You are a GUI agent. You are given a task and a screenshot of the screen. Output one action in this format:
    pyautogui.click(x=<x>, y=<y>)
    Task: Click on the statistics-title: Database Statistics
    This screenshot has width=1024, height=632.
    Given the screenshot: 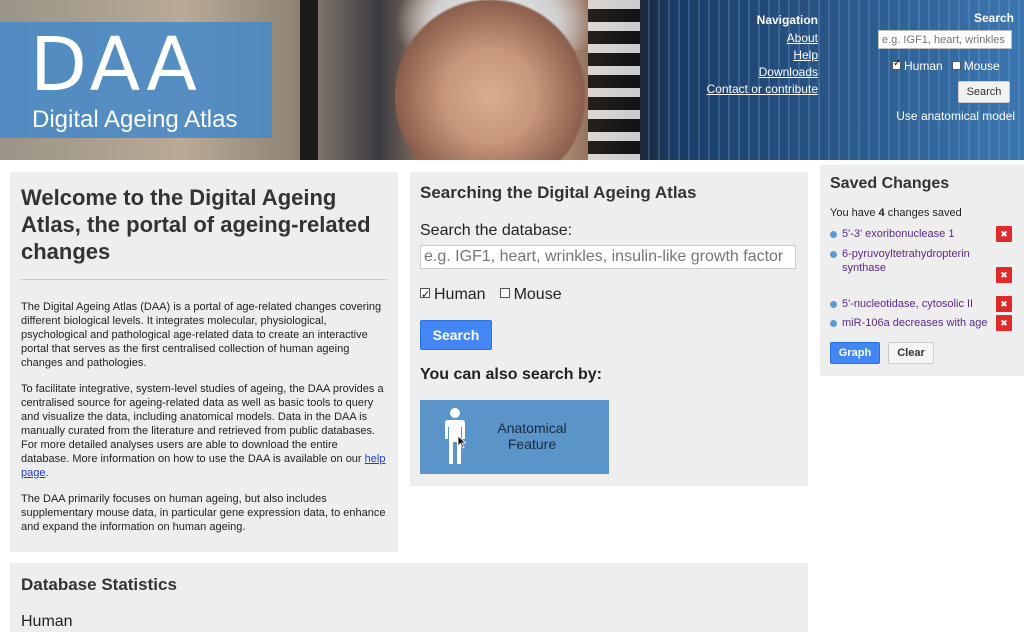 What is the action you would take?
    pyautogui.click(x=99, y=584)
    